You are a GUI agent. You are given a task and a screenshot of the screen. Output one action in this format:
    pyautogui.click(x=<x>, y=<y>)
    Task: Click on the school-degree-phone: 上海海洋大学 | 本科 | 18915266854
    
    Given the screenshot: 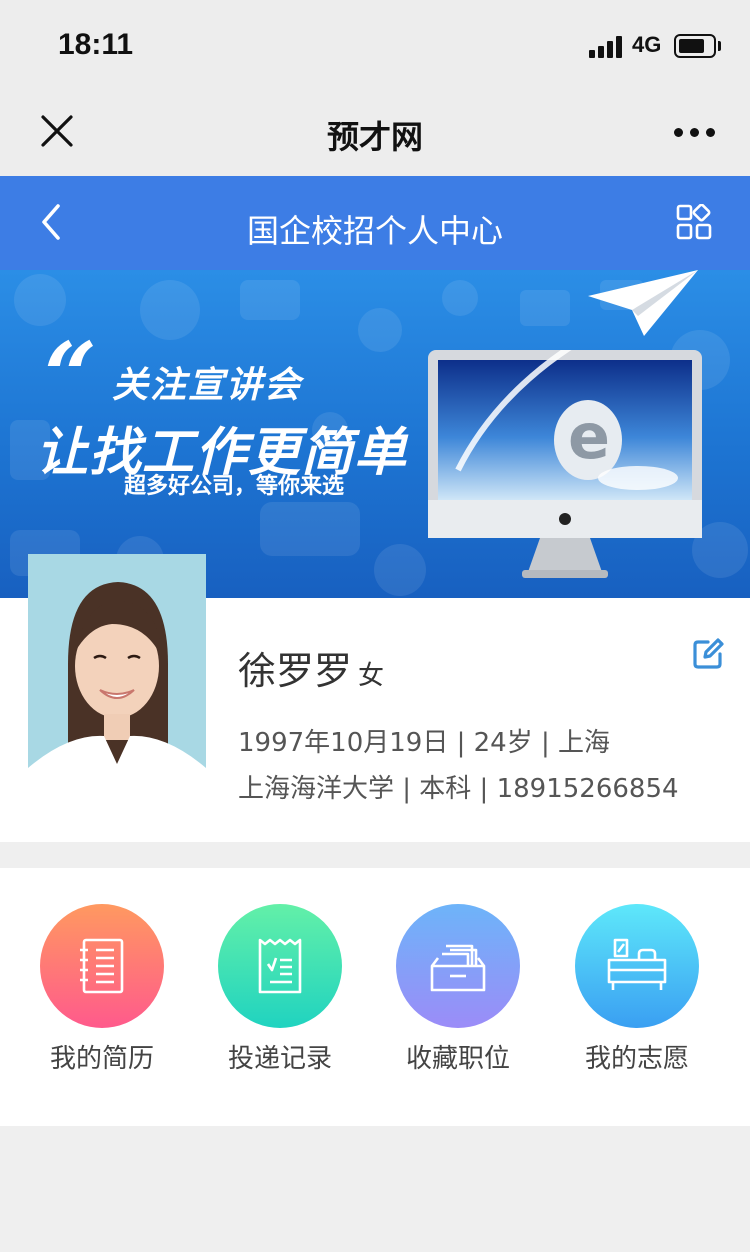 What is the action you would take?
    pyautogui.click(x=458, y=789)
    